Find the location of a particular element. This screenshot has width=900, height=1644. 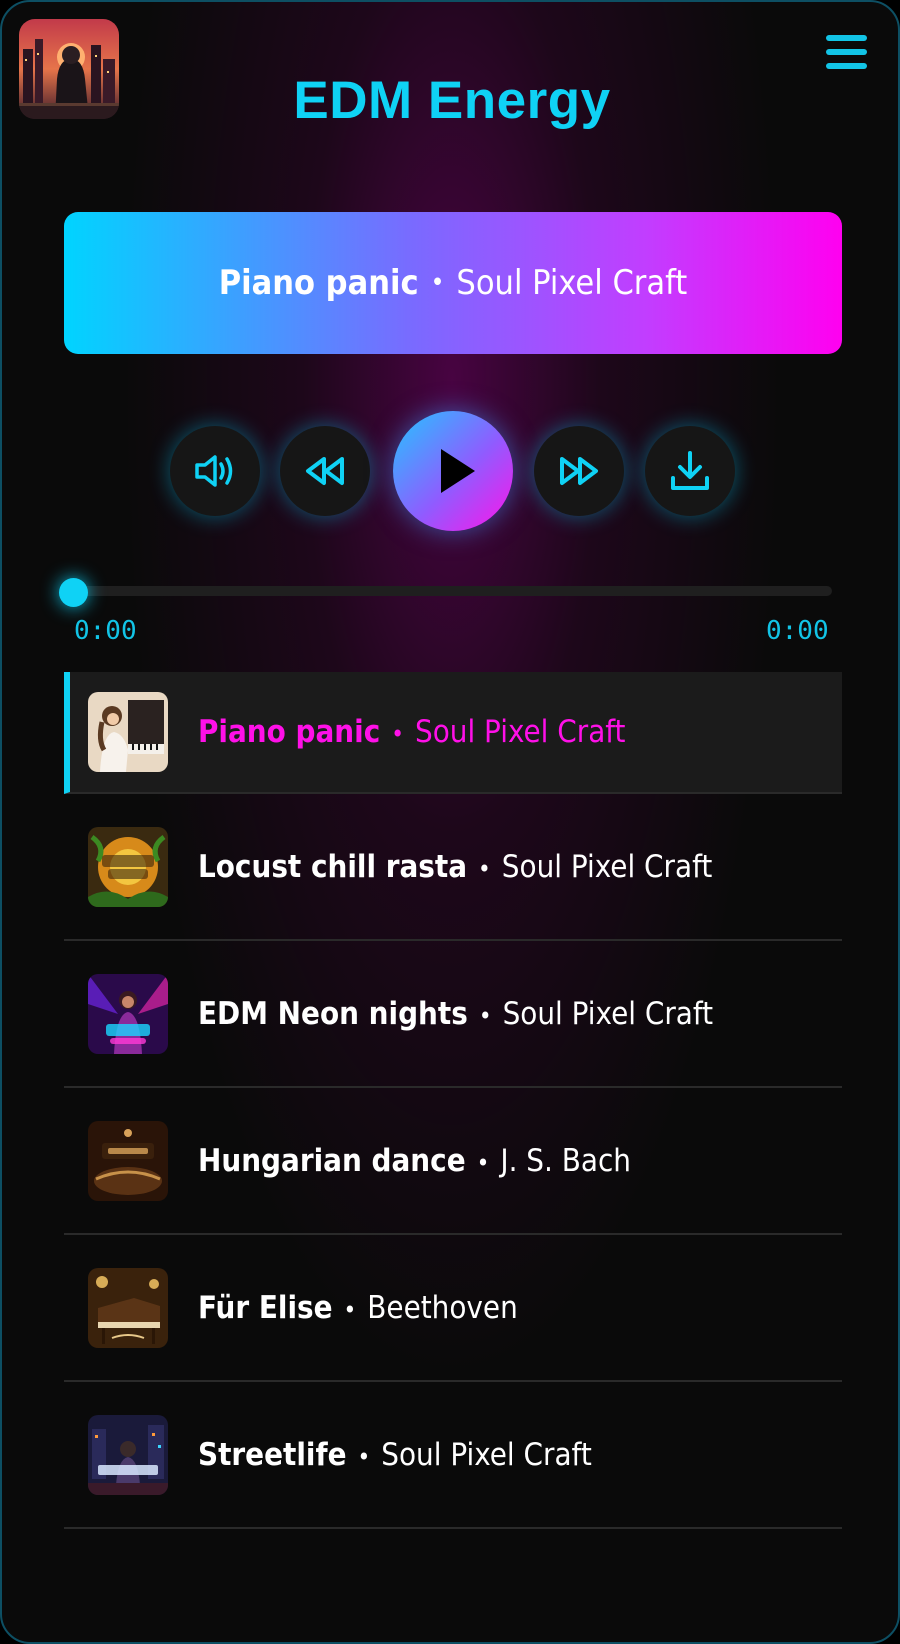

playlist-item: Für Elise • Beethoven is located at coordinates (453, 1308).